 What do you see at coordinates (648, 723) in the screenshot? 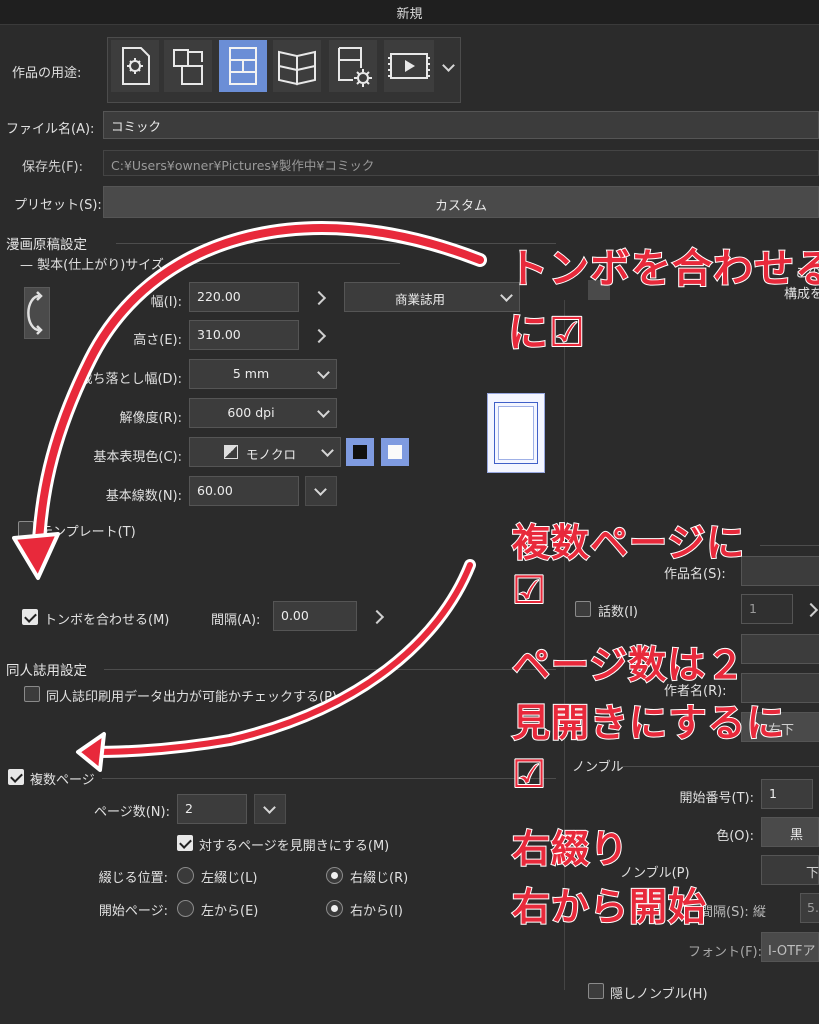
I see `annotation-spread-line: 見開きにするに` at bounding box center [648, 723].